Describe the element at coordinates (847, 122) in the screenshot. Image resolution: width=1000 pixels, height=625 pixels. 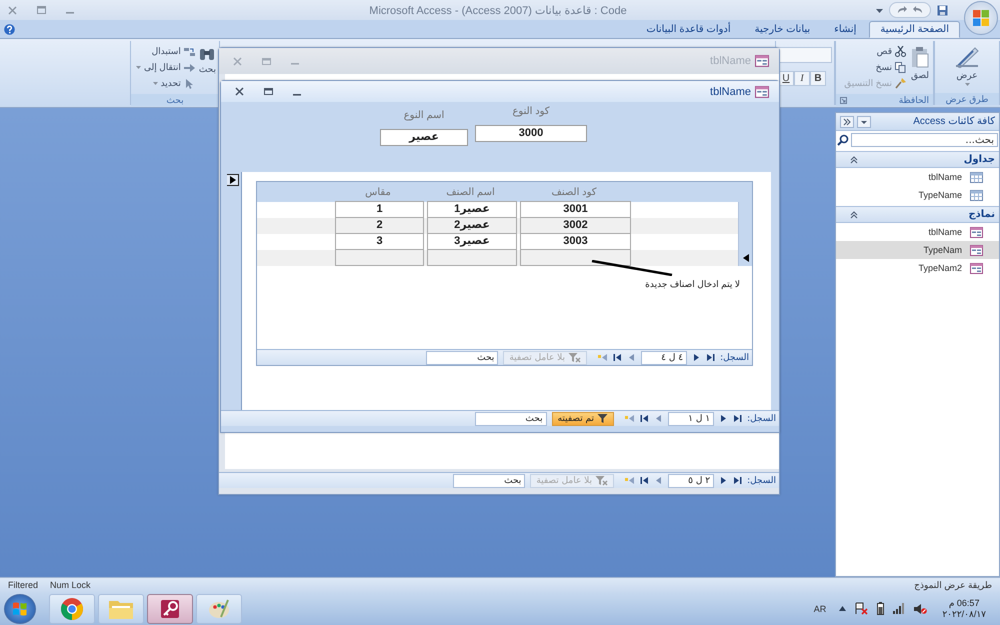
I see `double-chevron-icon` at that location.